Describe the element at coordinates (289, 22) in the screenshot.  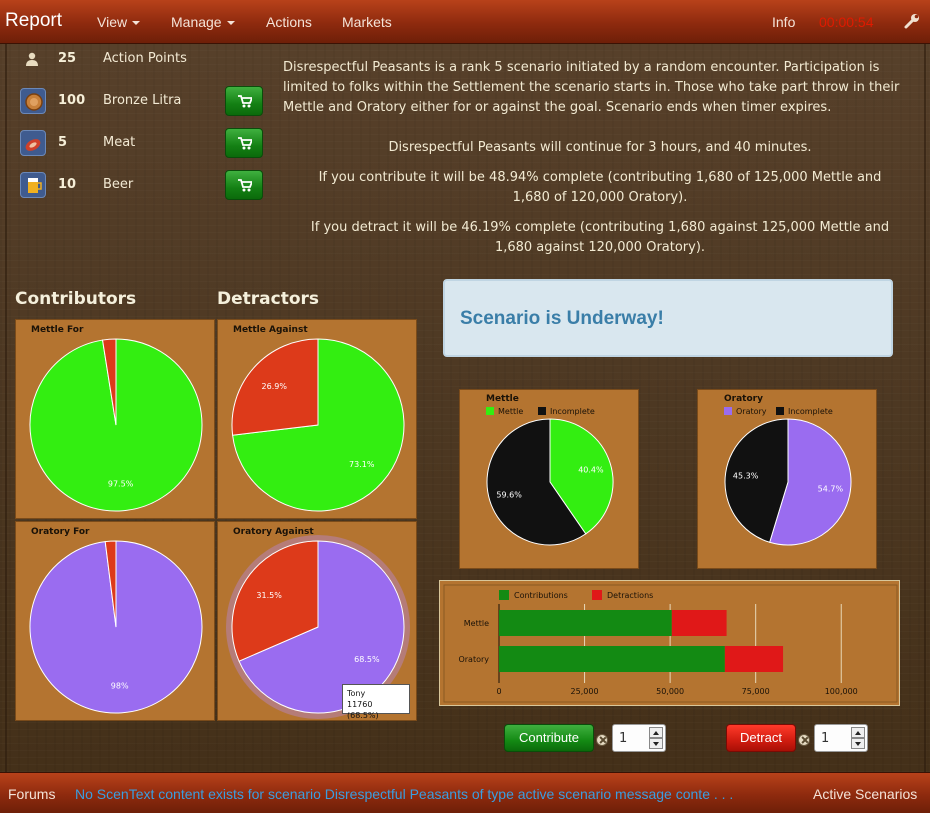
I see `nav-actions: Actions` at that location.